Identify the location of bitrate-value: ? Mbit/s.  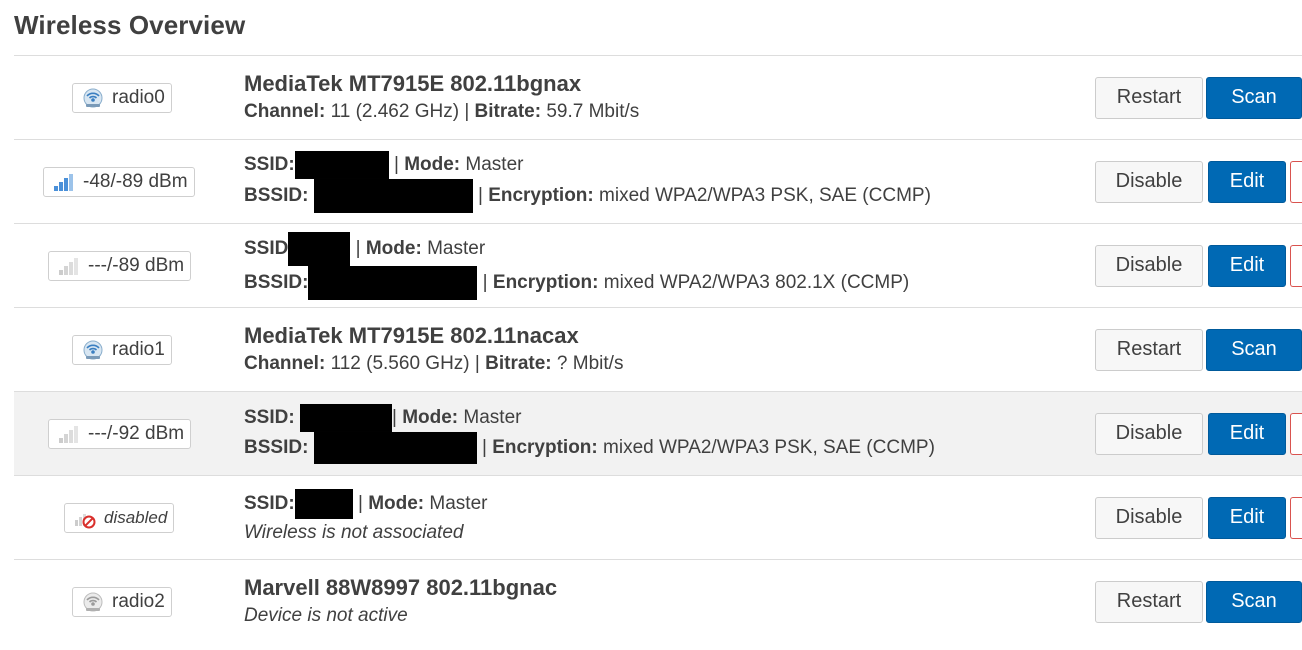
(590, 363).